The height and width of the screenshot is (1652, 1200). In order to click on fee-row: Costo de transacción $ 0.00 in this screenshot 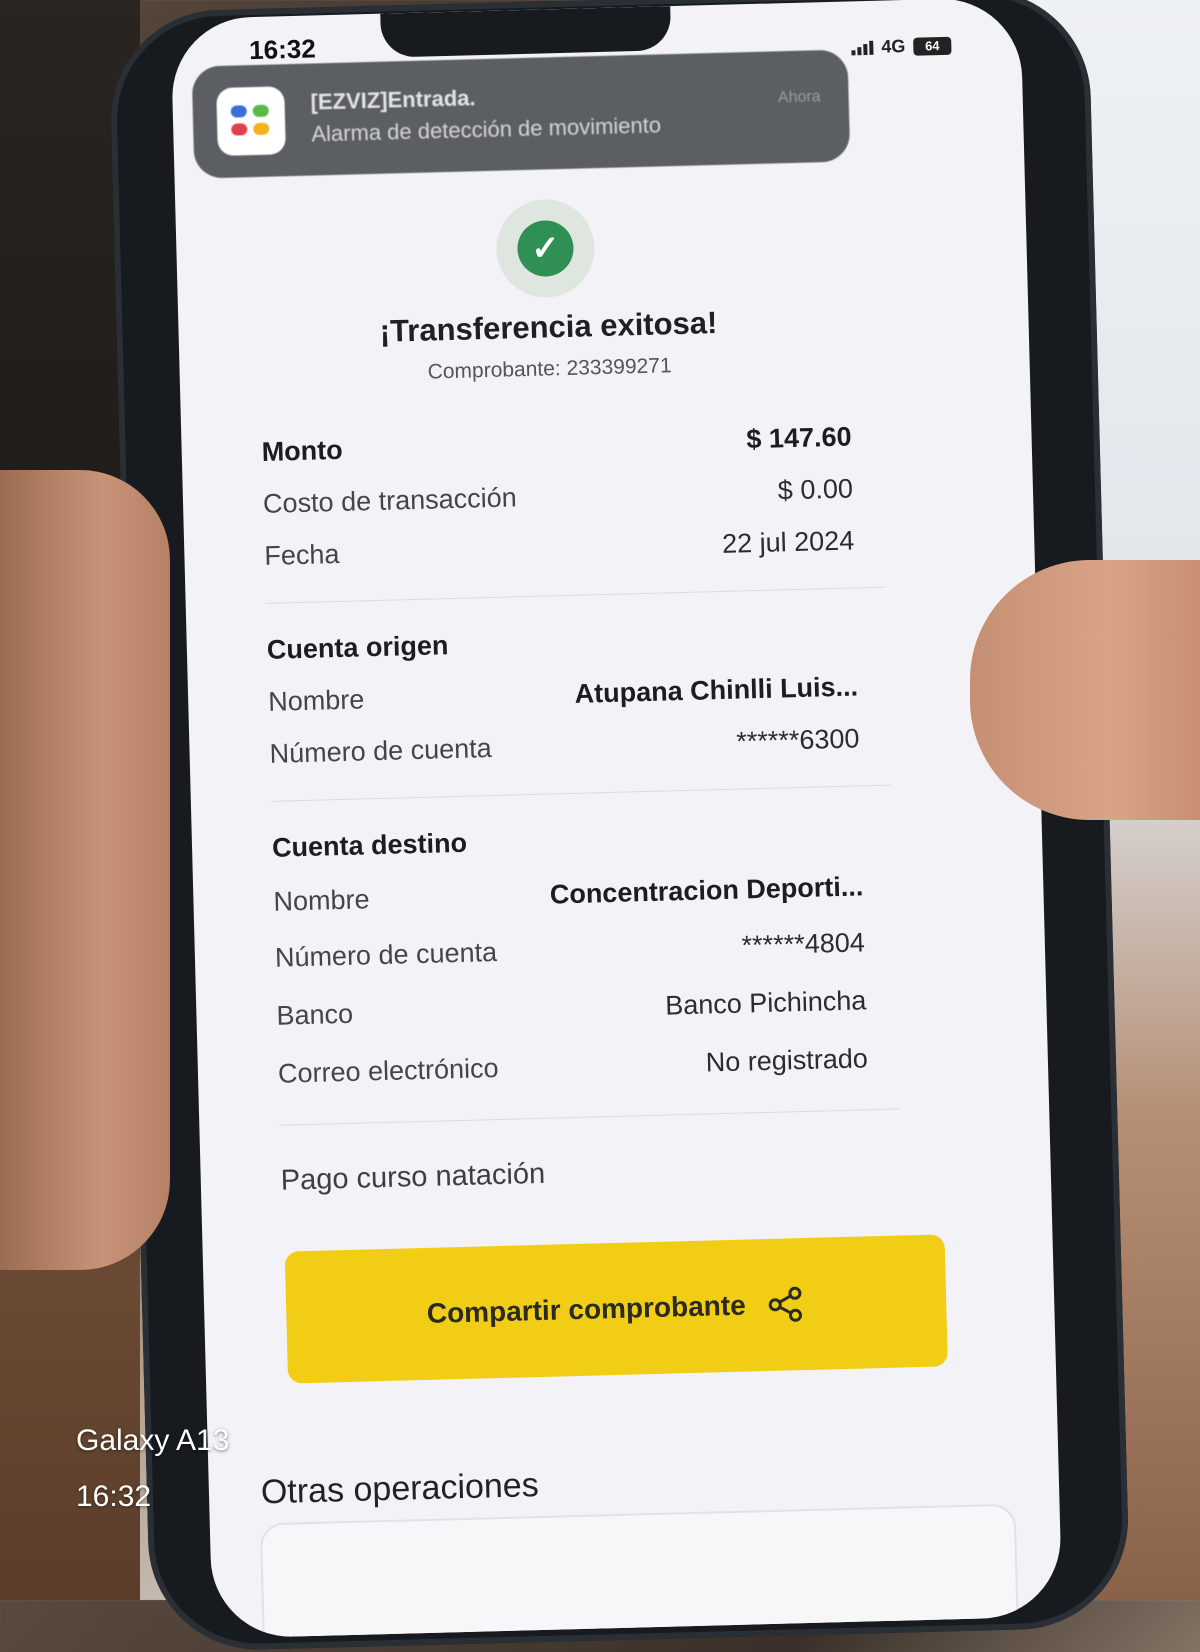, I will do `click(558, 497)`.